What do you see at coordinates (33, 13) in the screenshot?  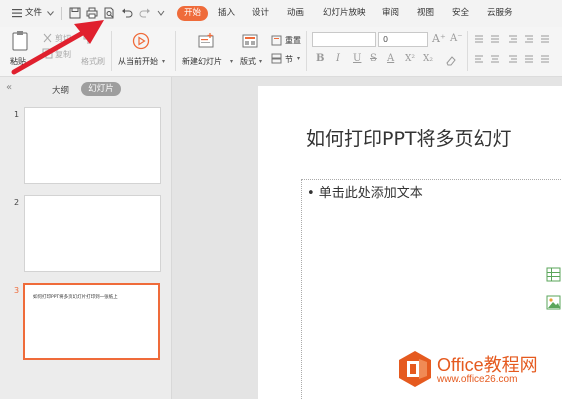 I see `file-menu: 文件` at bounding box center [33, 13].